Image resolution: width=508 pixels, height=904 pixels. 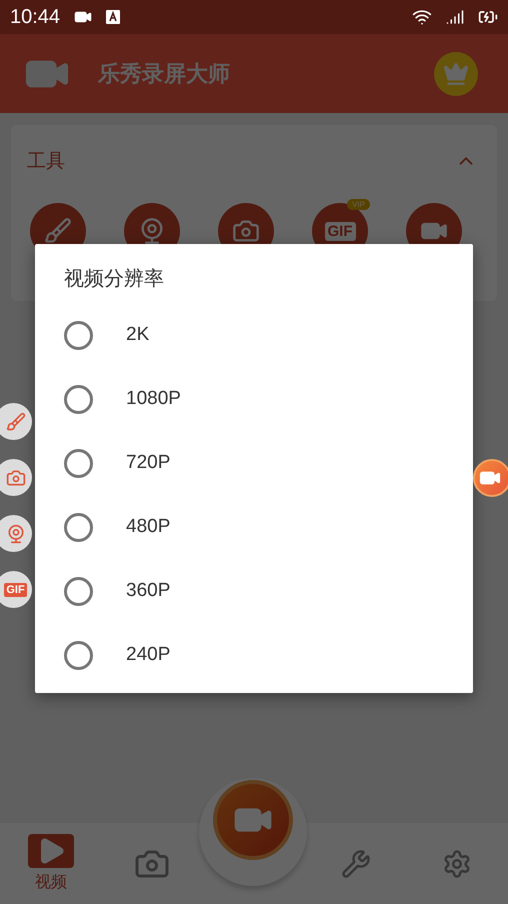 I want to click on camera-icon, so click(x=16, y=478).